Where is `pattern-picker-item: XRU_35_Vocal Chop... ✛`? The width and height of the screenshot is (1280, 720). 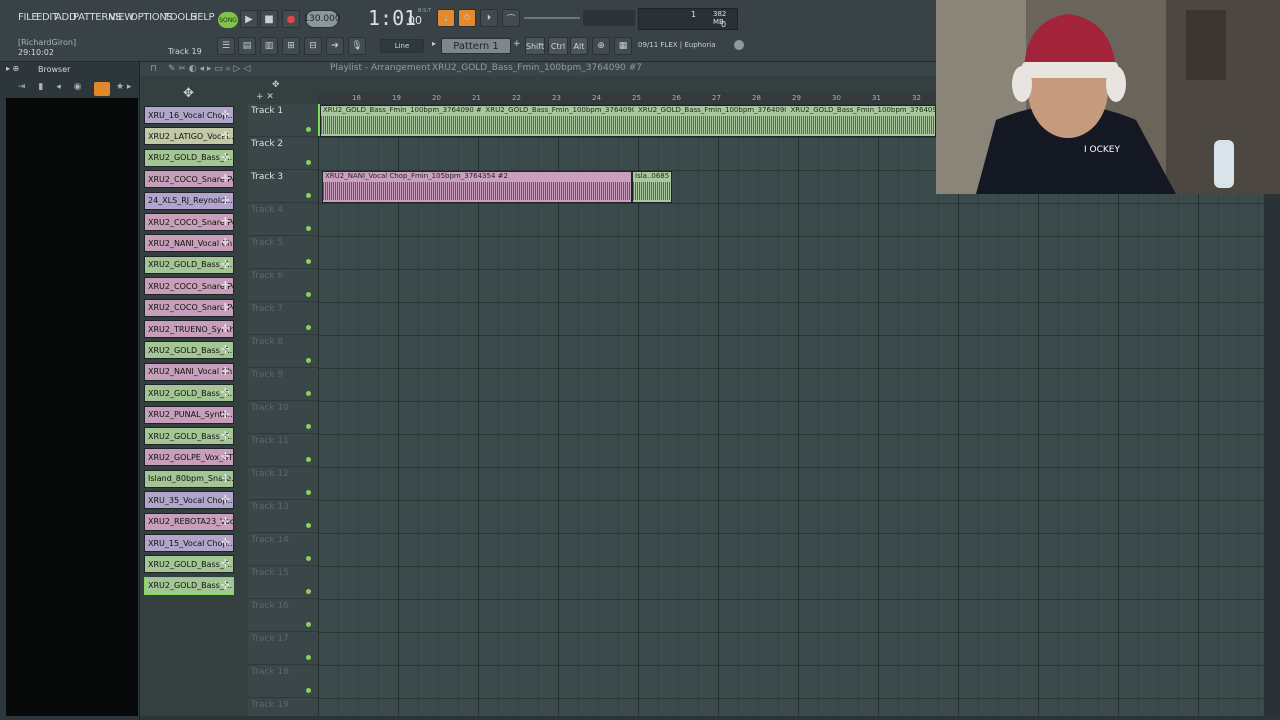
pattern-picker-item: XRU_35_Vocal Chop... ✛ is located at coordinates (189, 500).